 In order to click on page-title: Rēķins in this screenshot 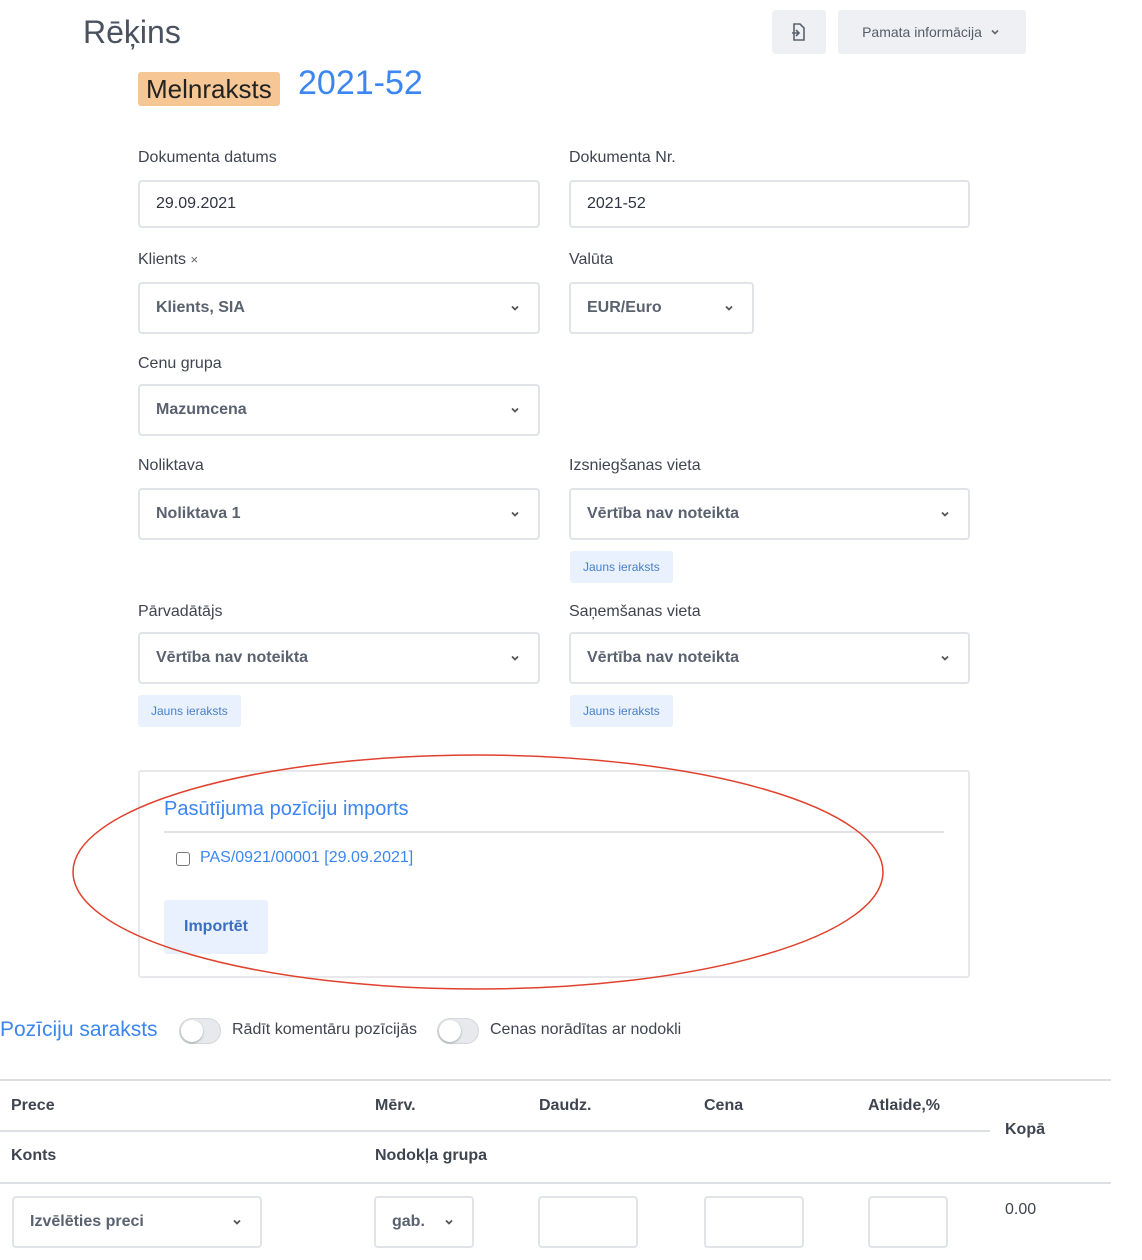, I will do `click(132, 32)`.